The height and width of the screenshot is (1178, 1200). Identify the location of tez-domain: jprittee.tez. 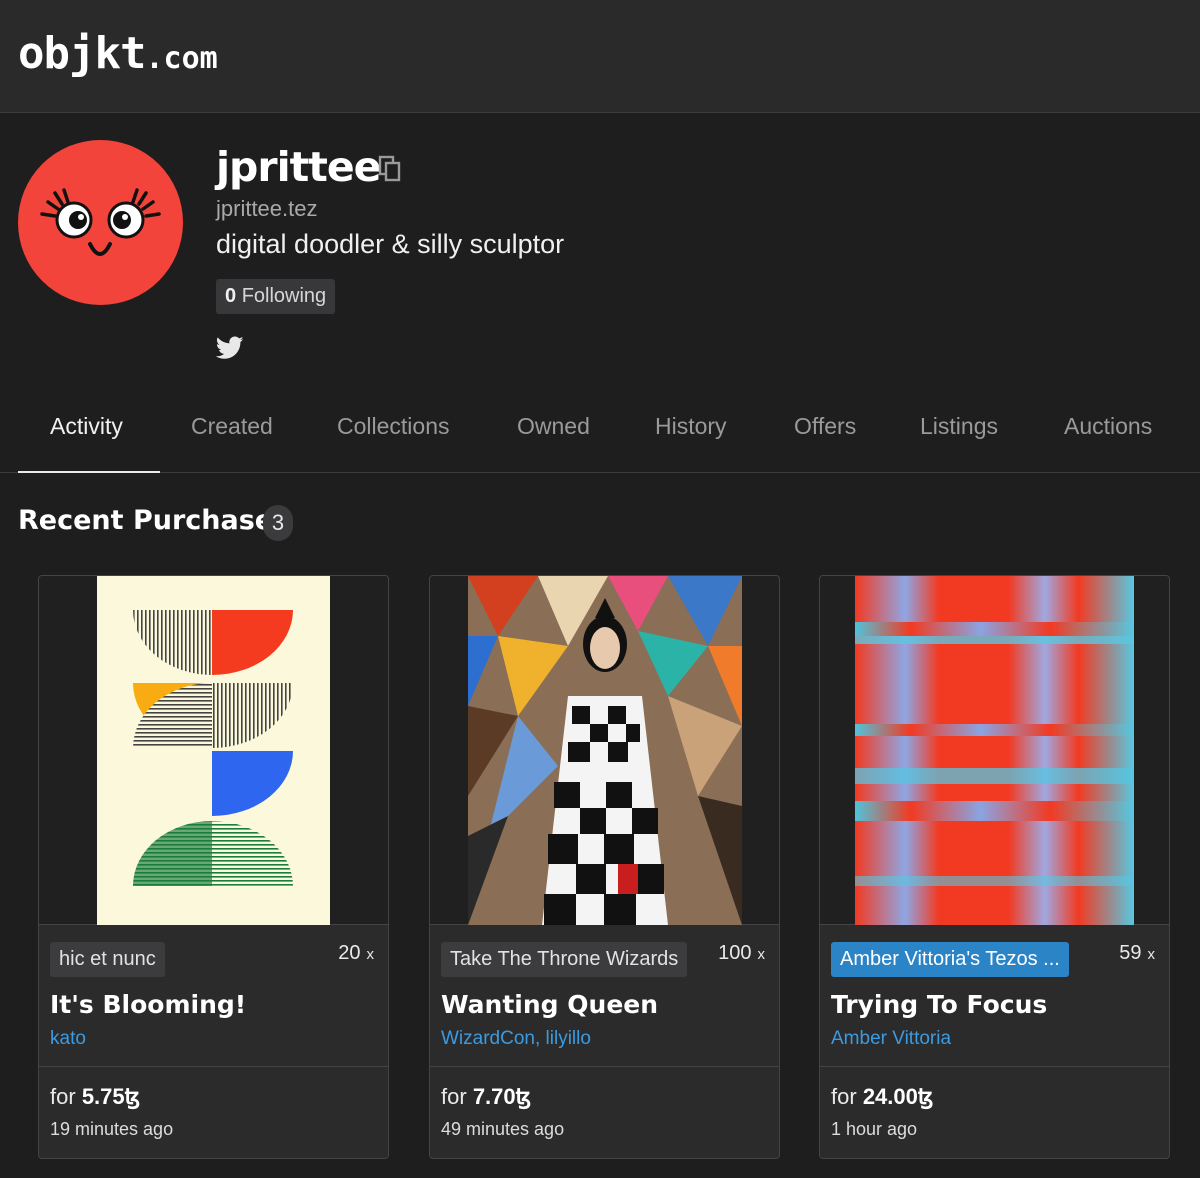
(267, 208).